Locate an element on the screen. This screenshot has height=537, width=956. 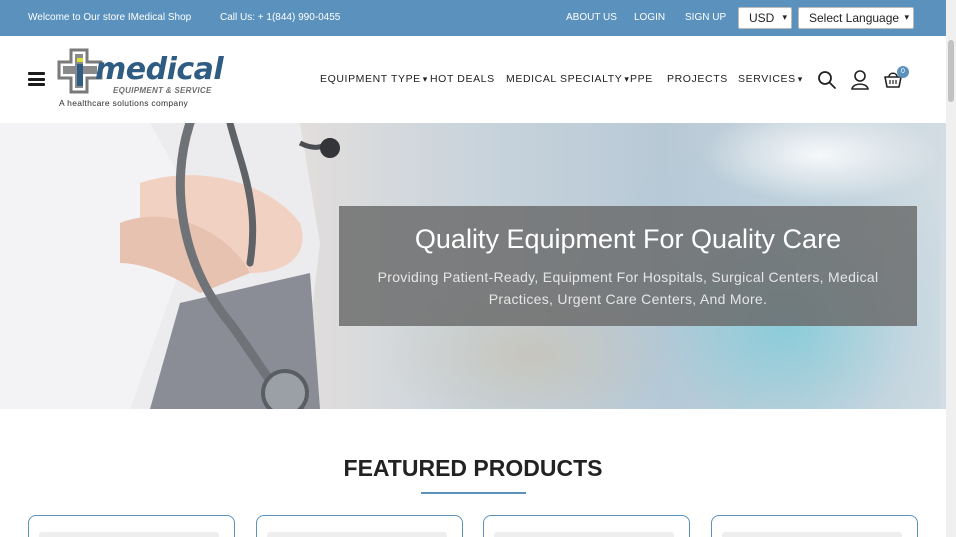
featured-products-title: FEATURED PRODUCTS is located at coordinates (473, 468).